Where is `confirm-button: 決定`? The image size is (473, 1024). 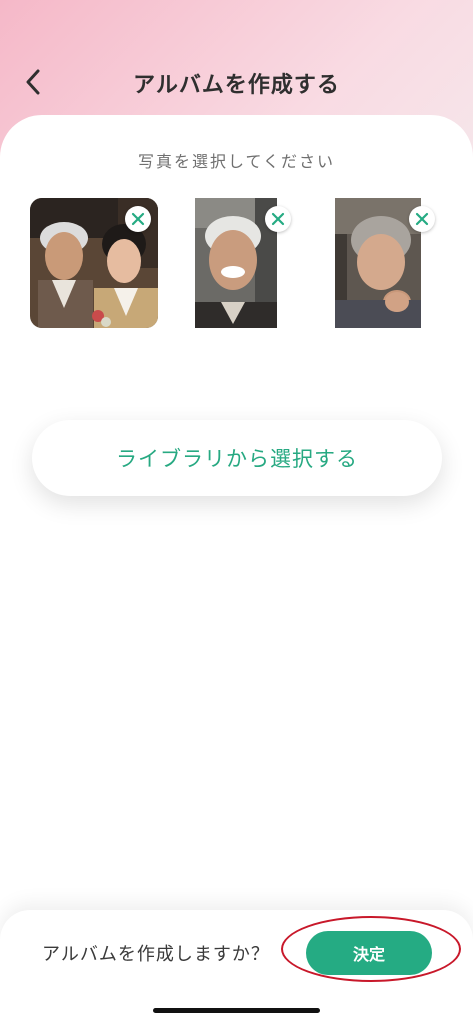 confirm-button: 決定 is located at coordinates (369, 953).